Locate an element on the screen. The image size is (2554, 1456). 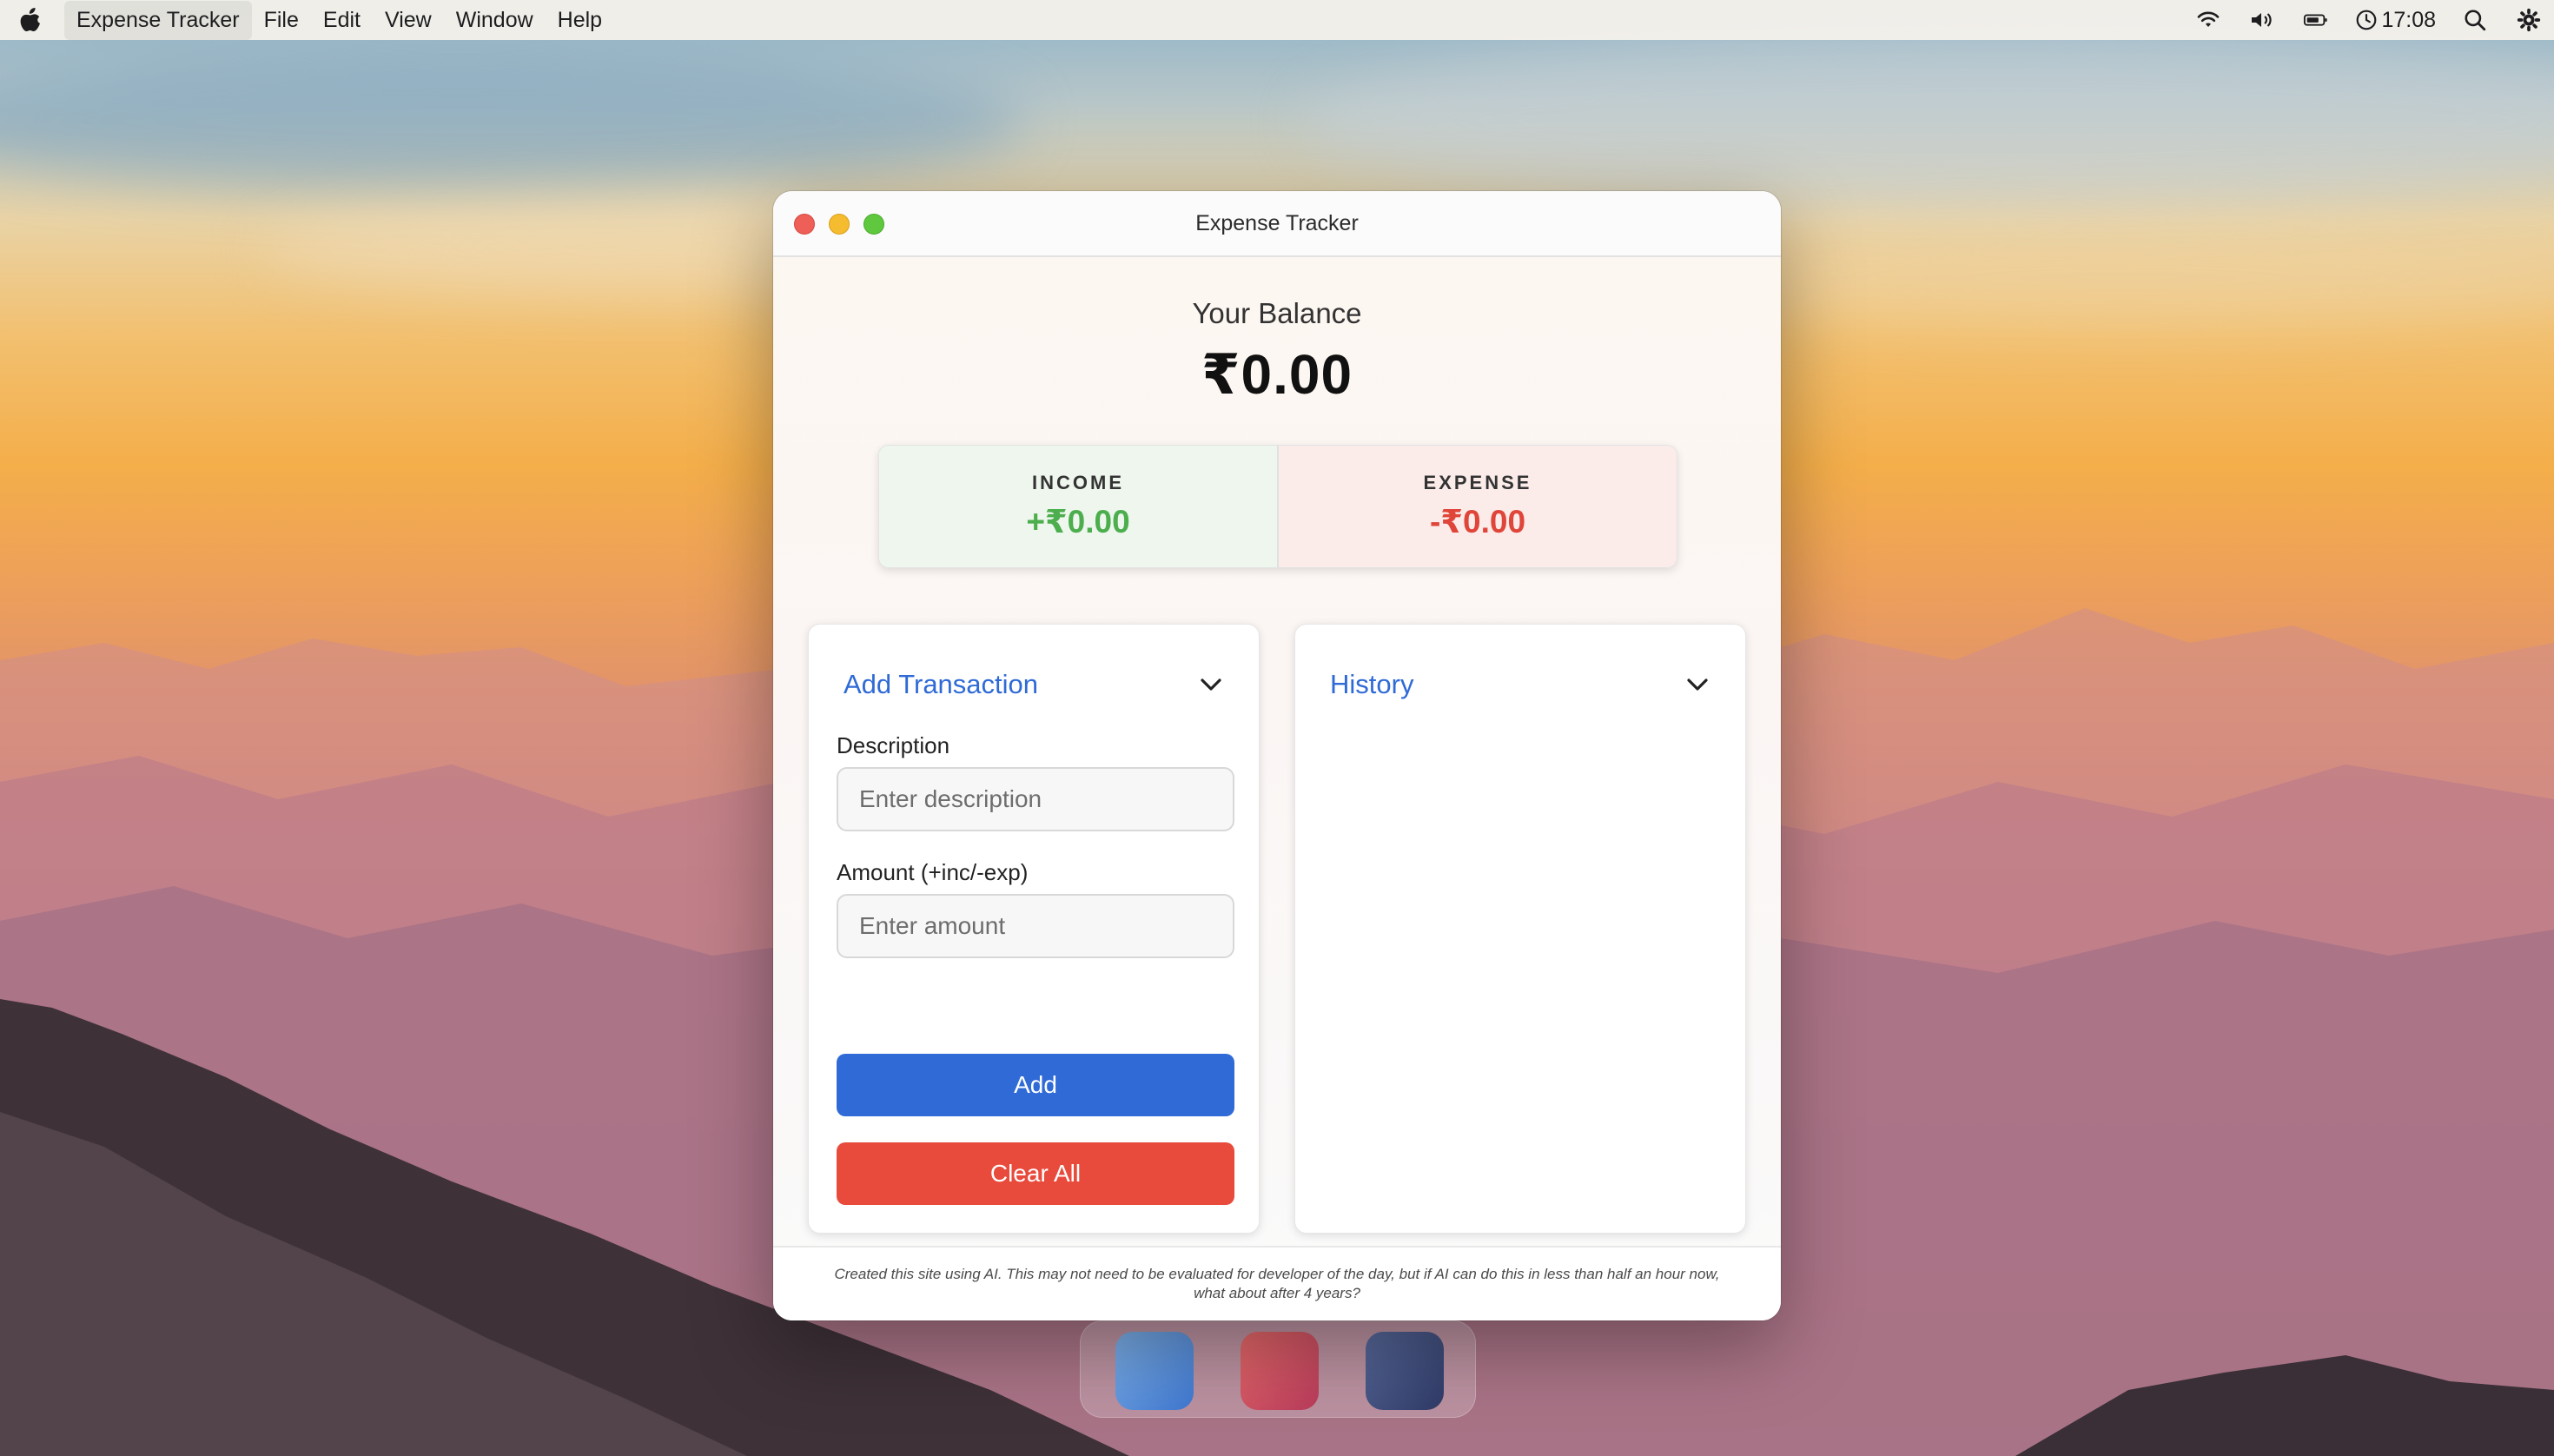
window-controls is located at coordinates (839, 225).